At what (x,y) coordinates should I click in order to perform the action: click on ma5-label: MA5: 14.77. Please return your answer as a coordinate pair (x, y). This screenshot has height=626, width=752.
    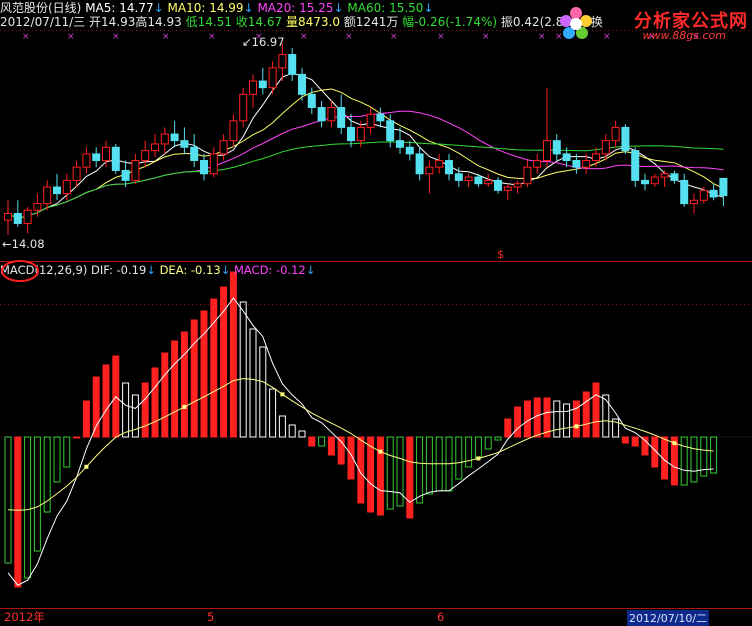
    Looking at the image, I should click on (119, 8).